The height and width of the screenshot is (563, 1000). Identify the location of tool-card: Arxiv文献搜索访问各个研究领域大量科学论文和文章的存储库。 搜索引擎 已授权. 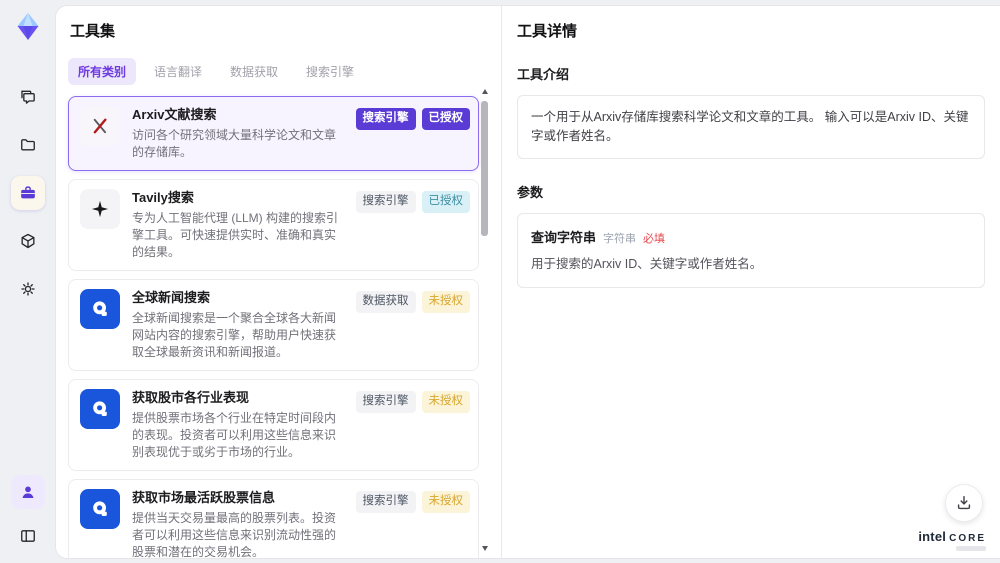
(273, 133).